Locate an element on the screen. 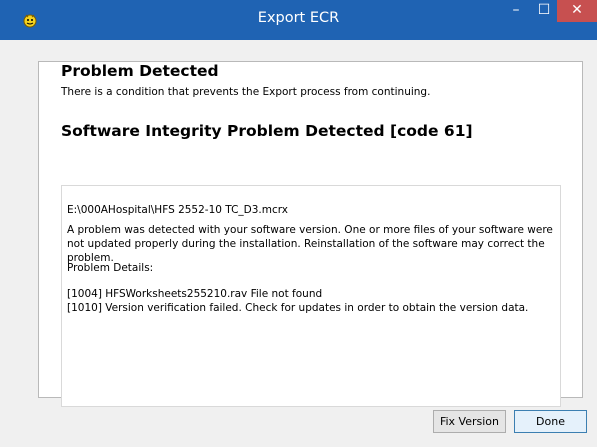 The height and width of the screenshot is (447, 597). file-path: E:\000AHospital\HFS 2552-10 TC_D3.mcrx is located at coordinates (178, 210).